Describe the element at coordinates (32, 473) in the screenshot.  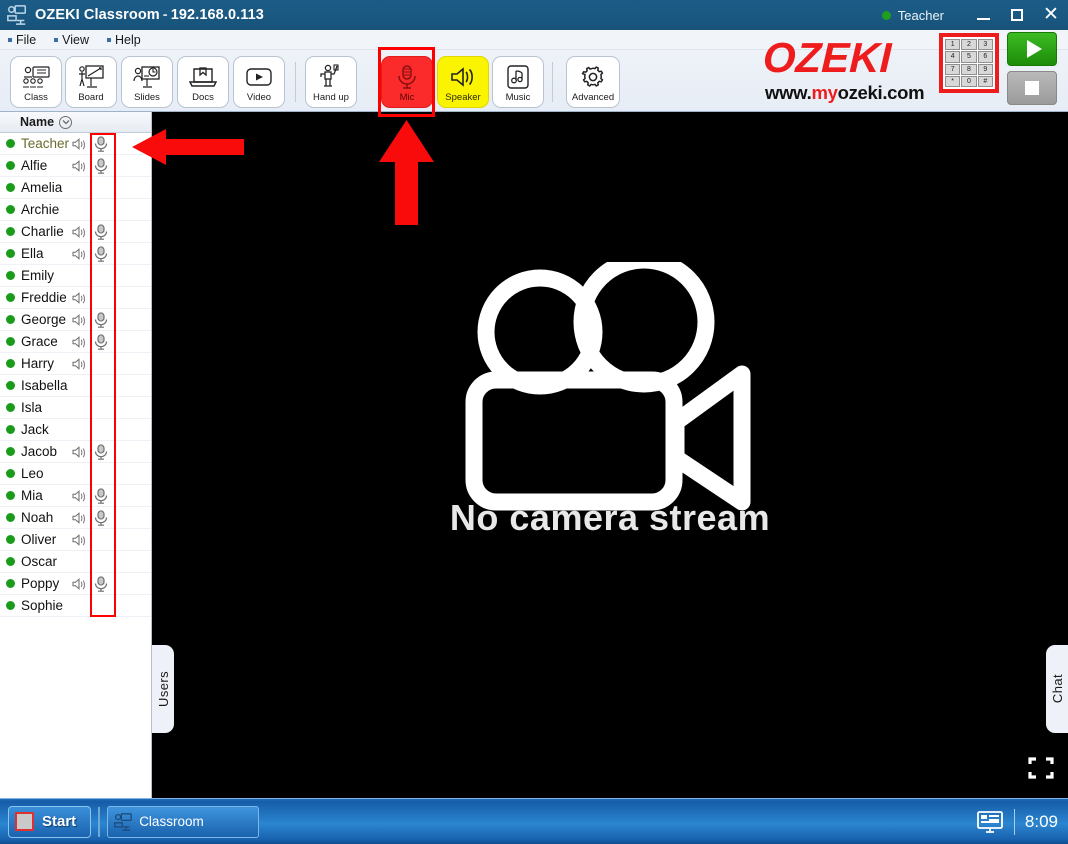
I see `user-name: Leo` at that location.